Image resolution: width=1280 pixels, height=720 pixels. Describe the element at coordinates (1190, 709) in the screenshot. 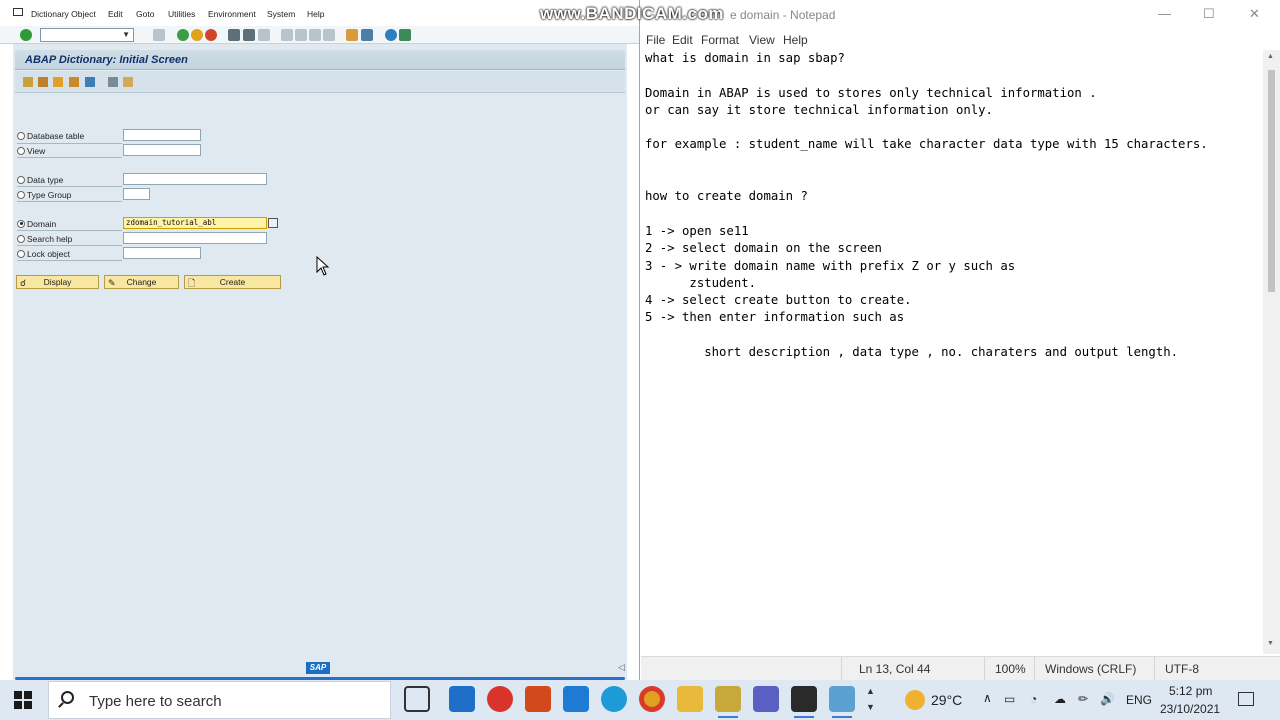

I see `clock-date: 23/10/2021` at that location.